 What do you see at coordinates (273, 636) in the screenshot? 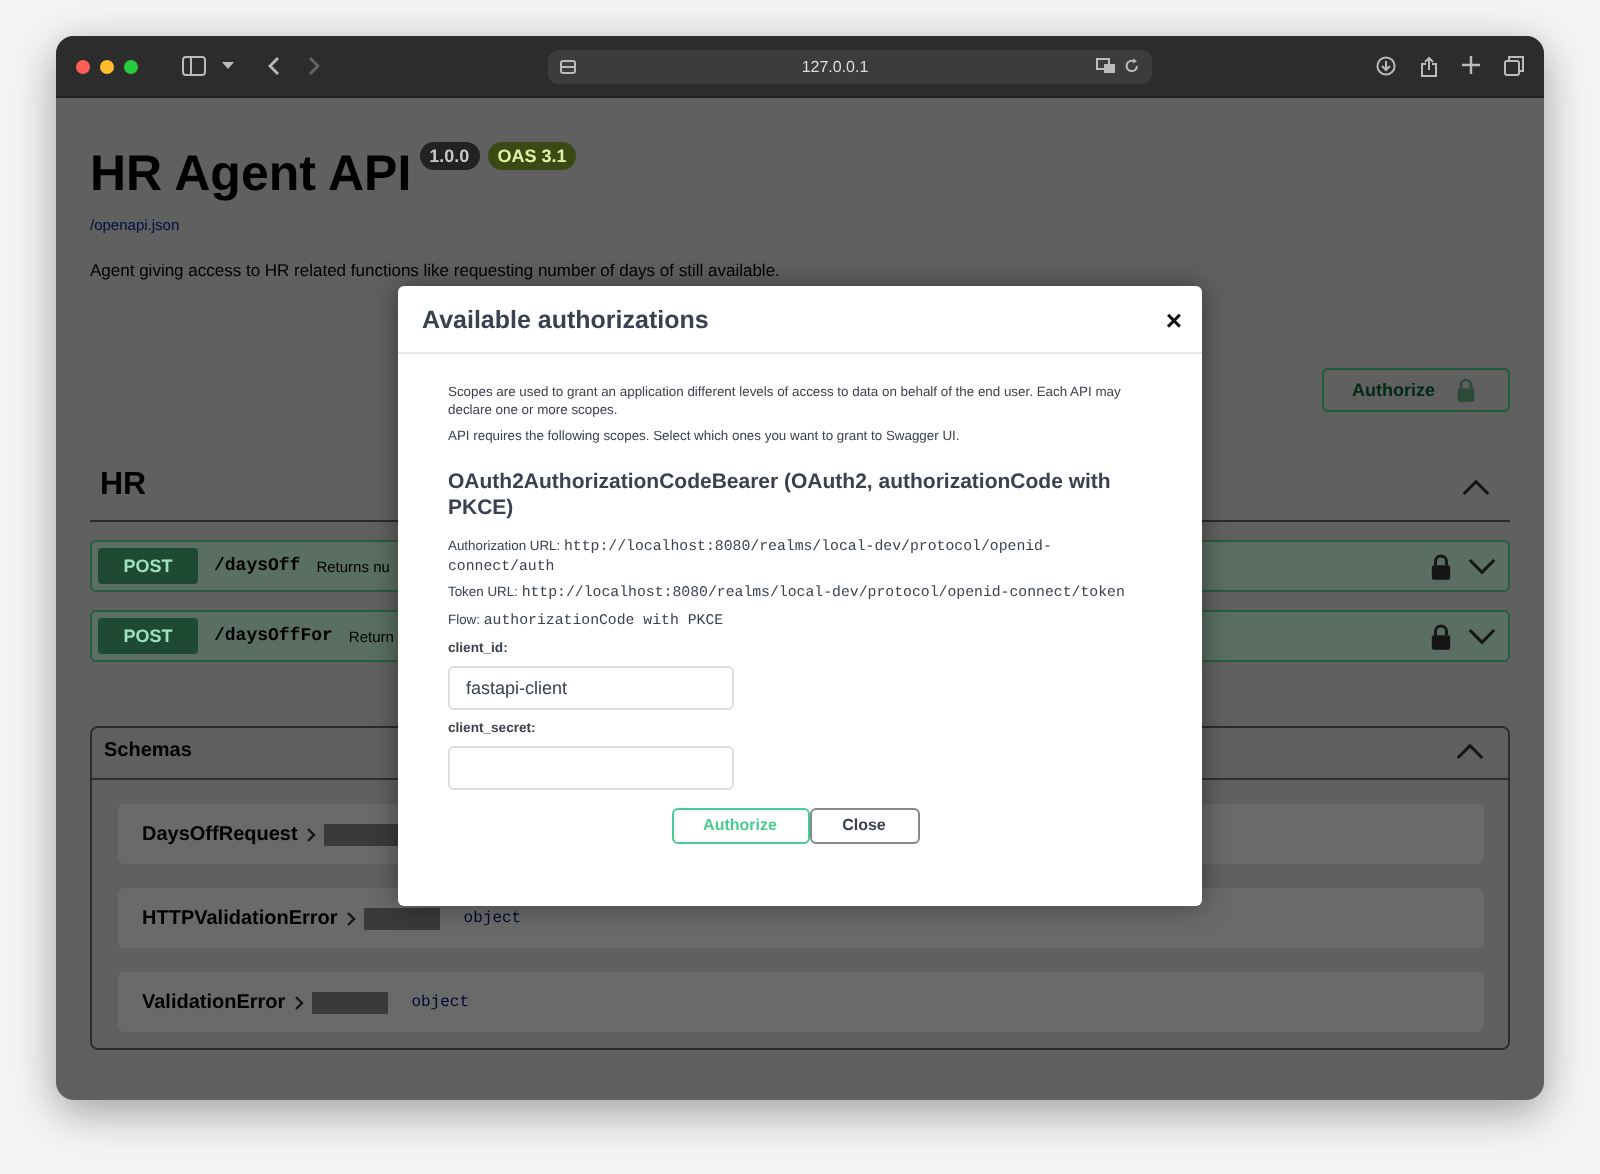
I see `operation-path: /daysOffFor` at bounding box center [273, 636].